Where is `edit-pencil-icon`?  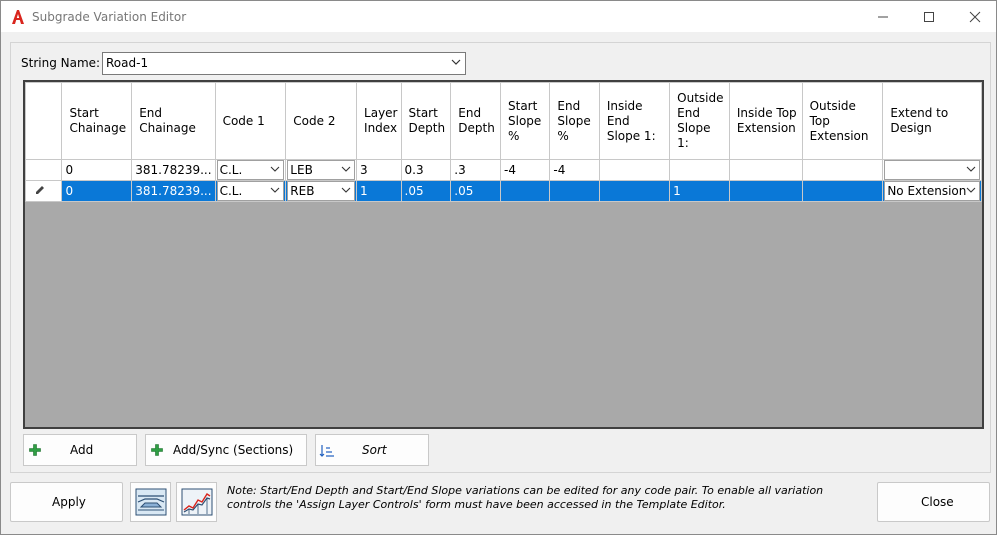
edit-pencil-icon is located at coordinates (40, 190).